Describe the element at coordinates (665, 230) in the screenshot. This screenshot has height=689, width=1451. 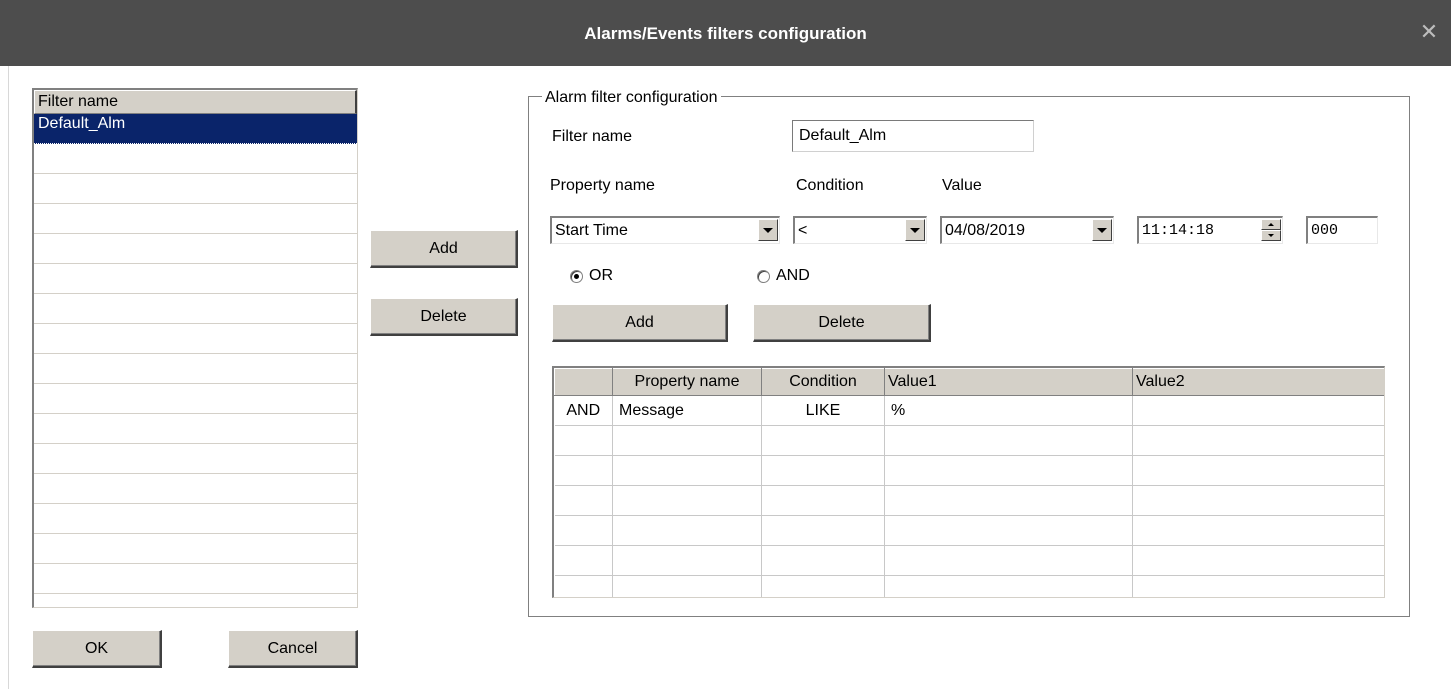
I see `property-select: Start Time` at that location.